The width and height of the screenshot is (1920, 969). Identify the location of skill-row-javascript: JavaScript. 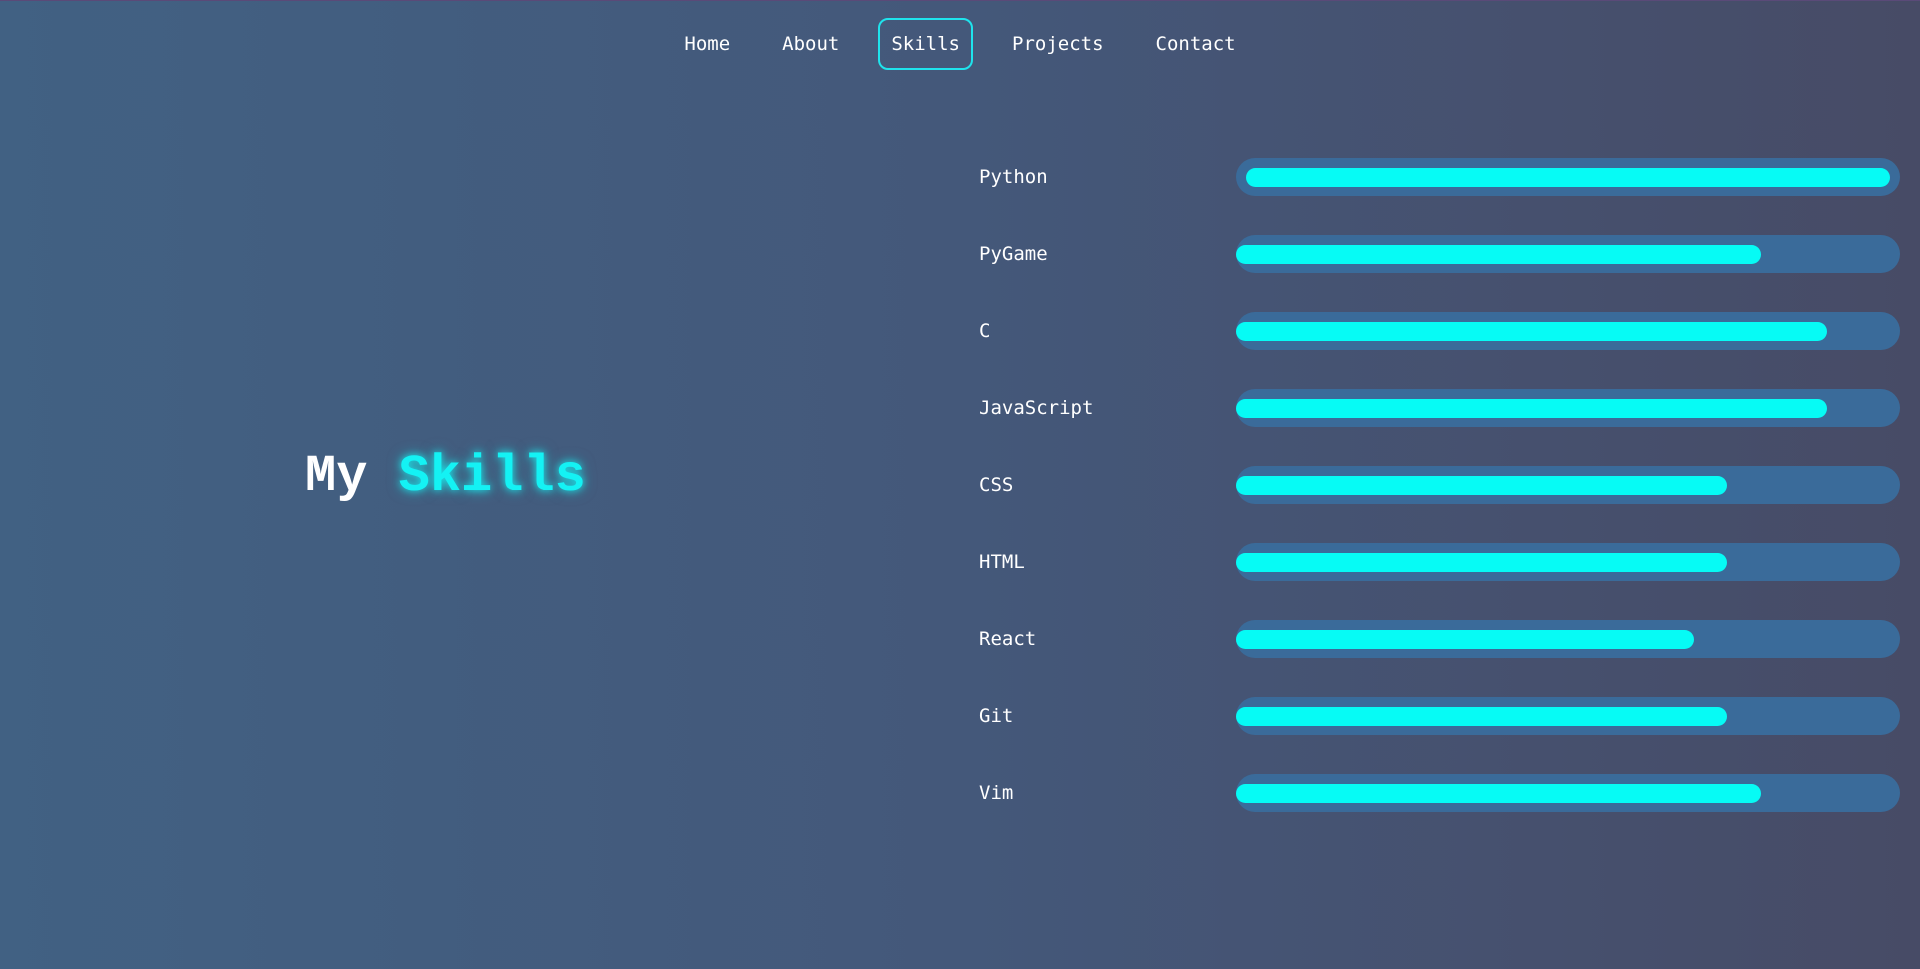
(1439, 427).